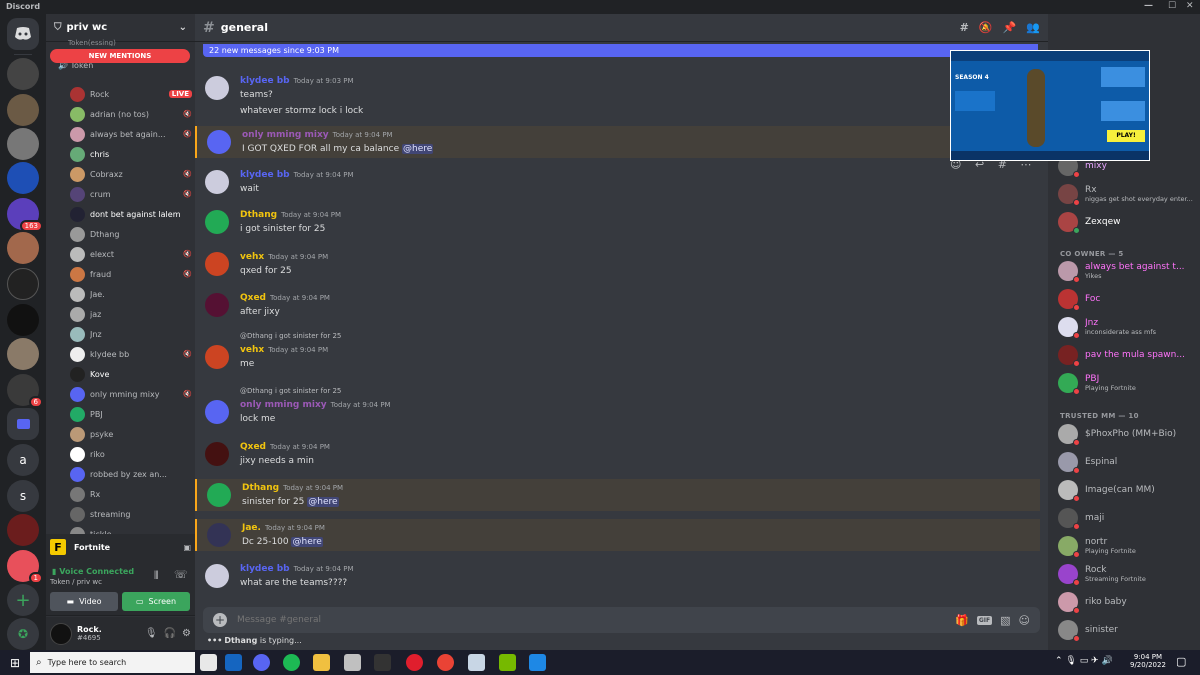  What do you see at coordinates (1128, 299) in the screenshot?
I see `member-item: Foc` at bounding box center [1128, 299].